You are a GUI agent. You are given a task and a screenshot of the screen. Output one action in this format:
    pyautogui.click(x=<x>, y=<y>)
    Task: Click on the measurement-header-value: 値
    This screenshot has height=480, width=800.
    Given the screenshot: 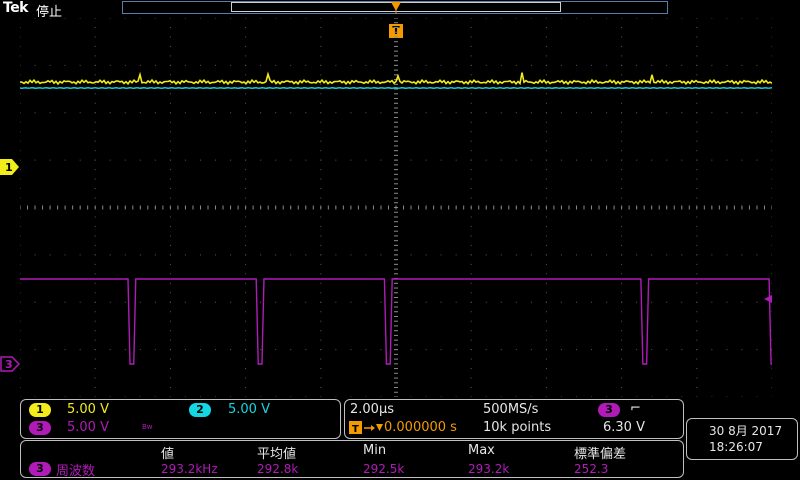 What is the action you would take?
    pyautogui.click(x=168, y=454)
    